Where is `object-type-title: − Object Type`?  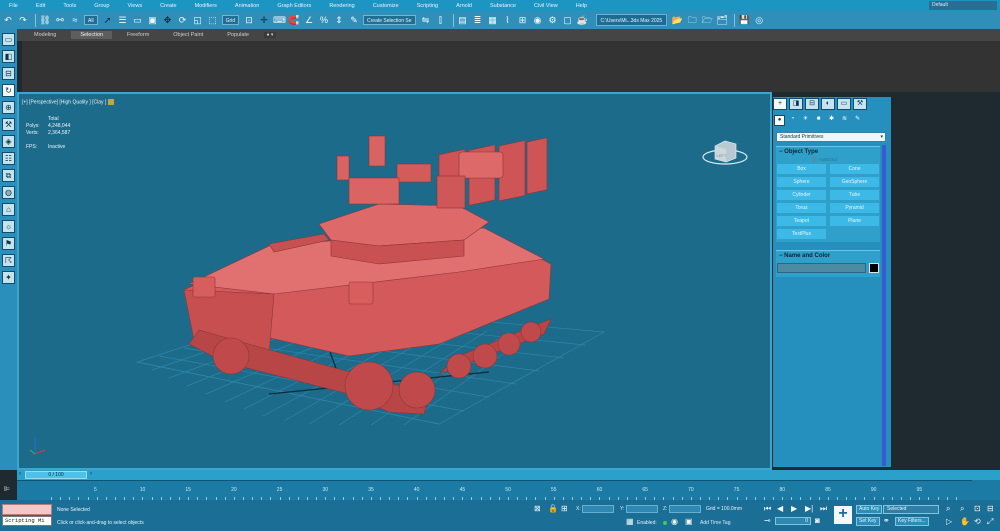 object-type-title: − Object Type is located at coordinates (828, 152).